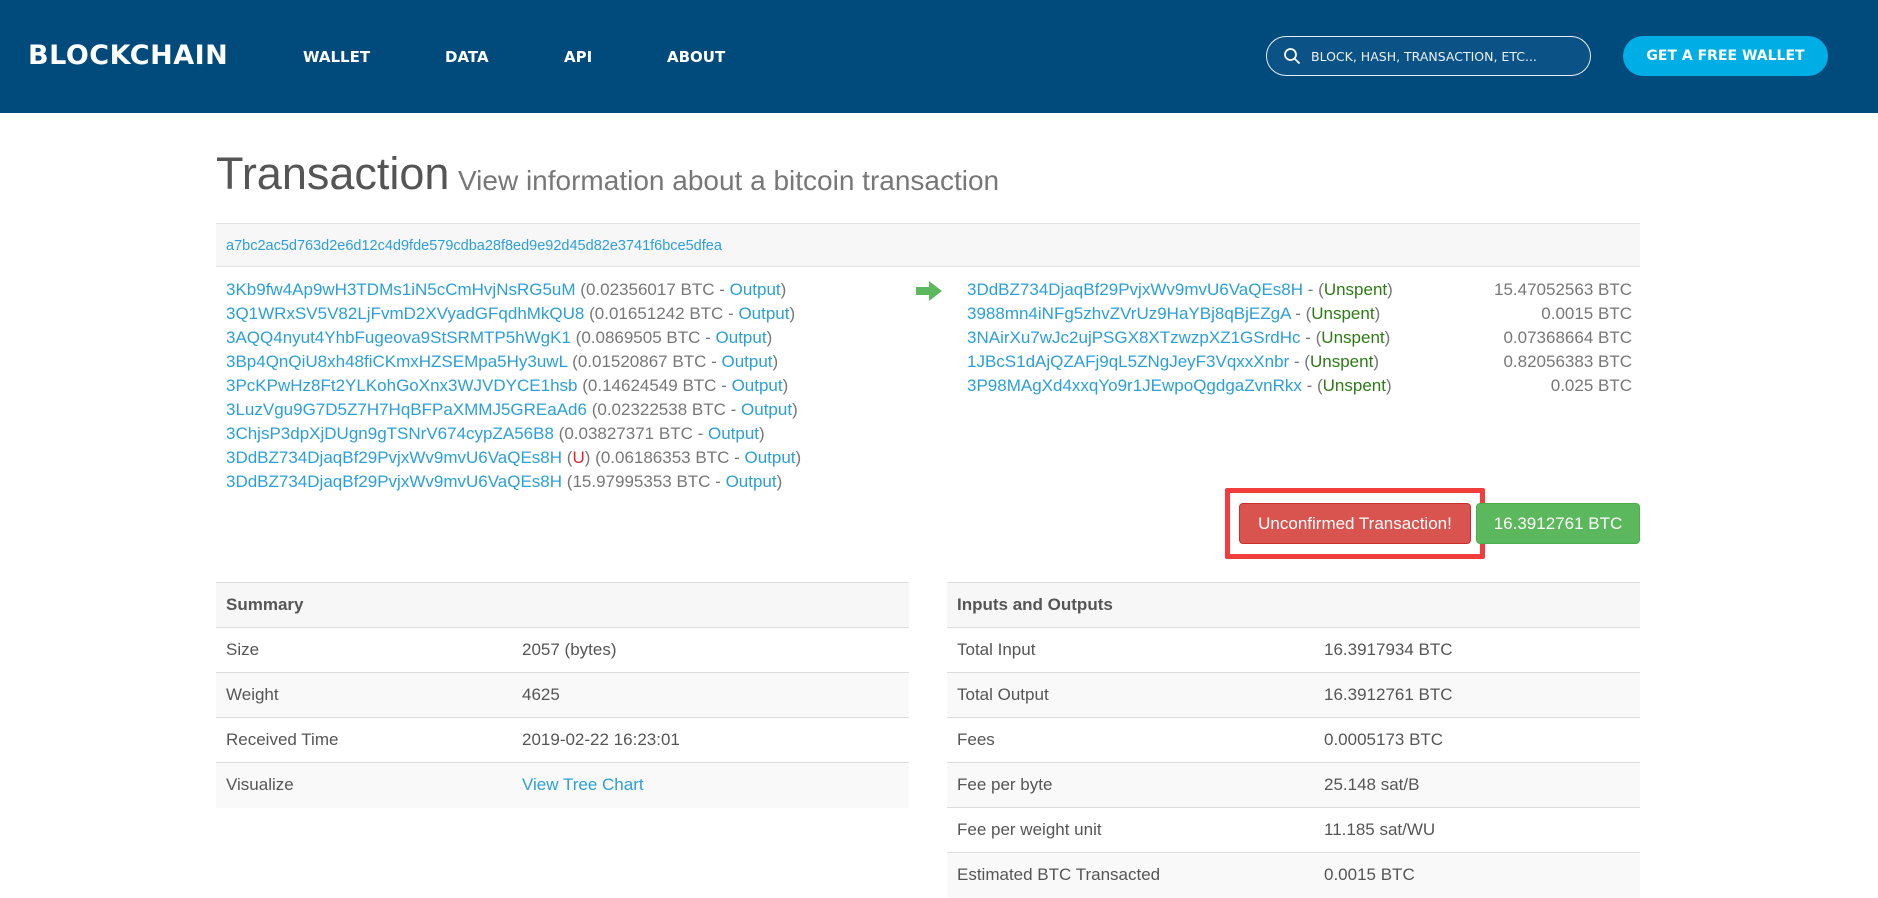 The height and width of the screenshot is (898, 1878). I want to click on input-amount: 0.02322538 BTC, so click(661, 409).